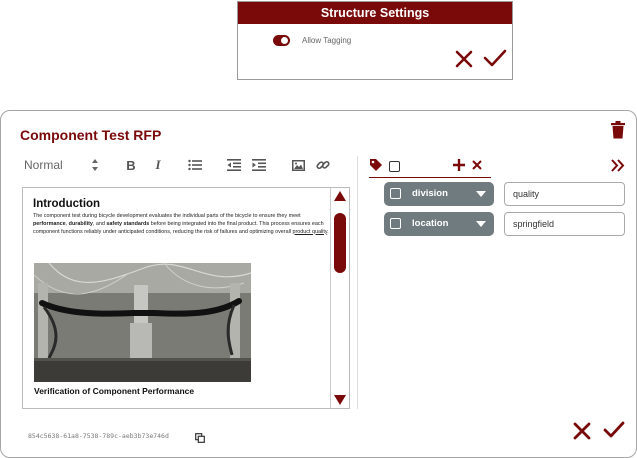 Image resolution: width=637 pixels, height=458 pixels. I want to click on tag-name-select: division, so click(439, 194).